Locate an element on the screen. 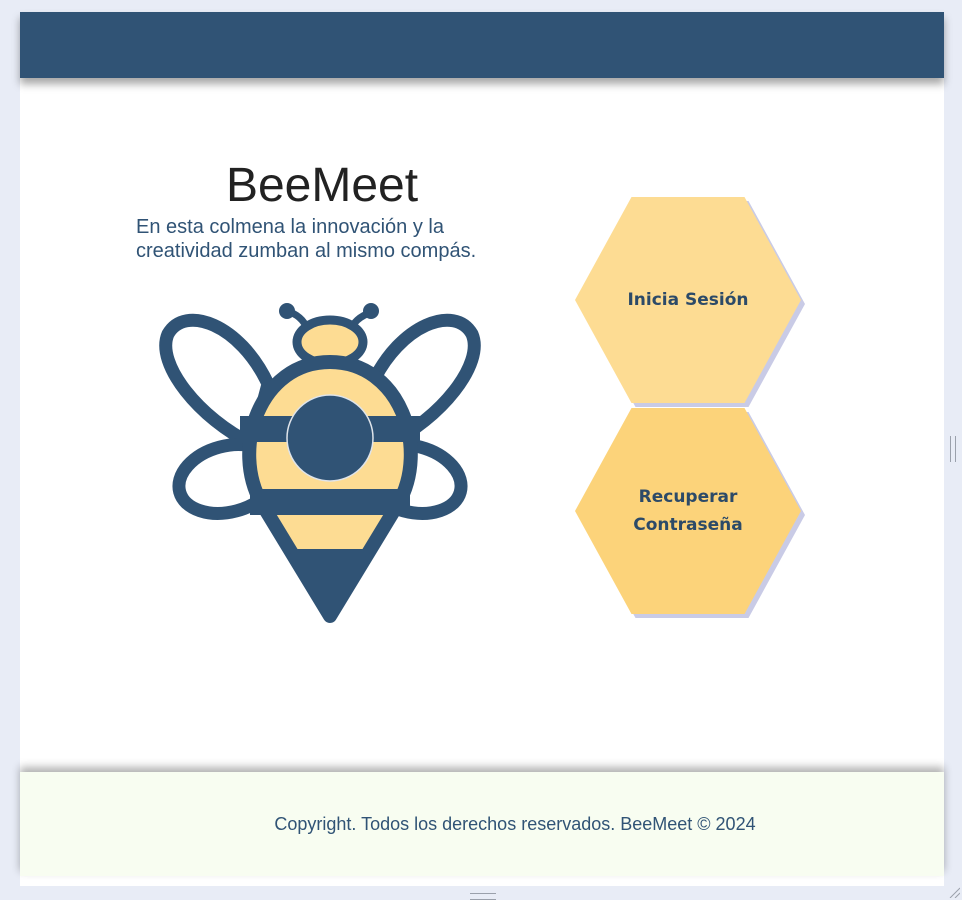  resize-corner-icon is located at coordinates (954, 892).